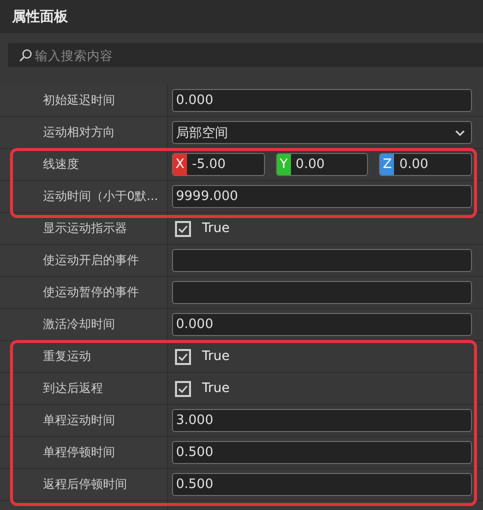 This screenshot has height=510, width=483. Describe the element at coordinates (85, 228) in the screenshot. I see `property-label: 显示运动指示器` at that location.